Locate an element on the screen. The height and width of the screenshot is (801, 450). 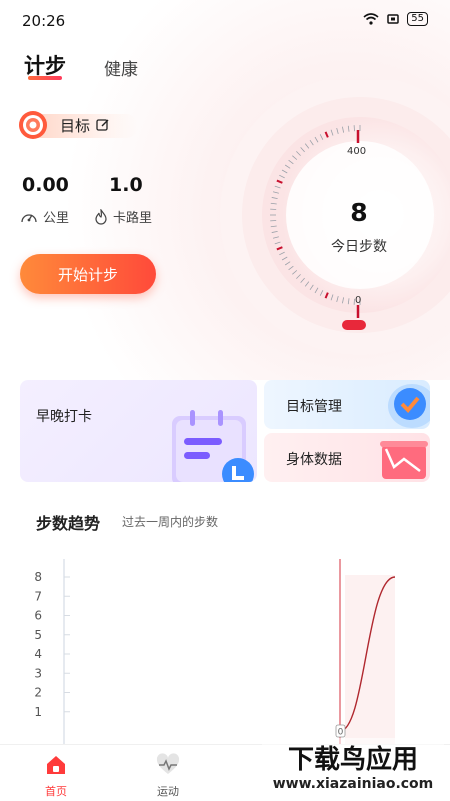
chart-highlight-band is located at coordinates (370, 660).